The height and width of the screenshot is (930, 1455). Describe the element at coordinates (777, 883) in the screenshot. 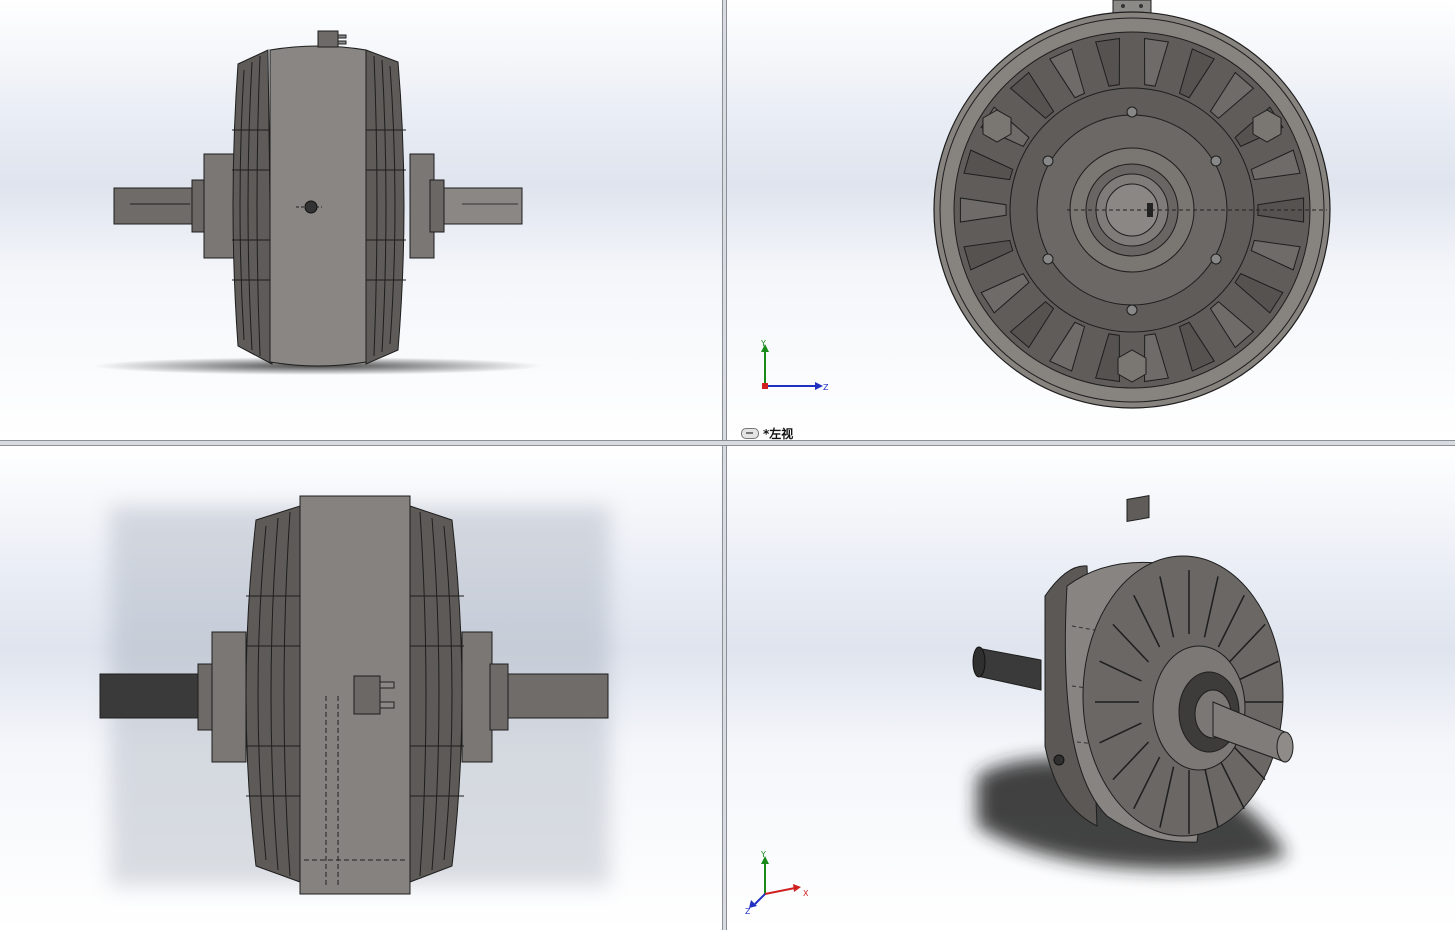

I see `axis-triad: Y X Z` at that location.